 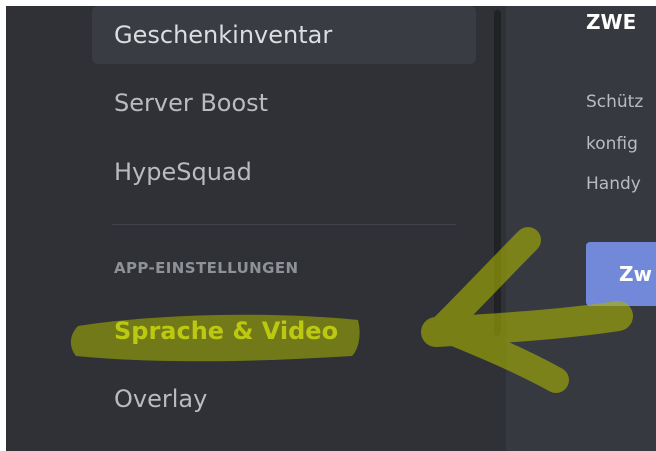 I want to click on sidebar-item-label: Overlay, so click(x=161, y=399).